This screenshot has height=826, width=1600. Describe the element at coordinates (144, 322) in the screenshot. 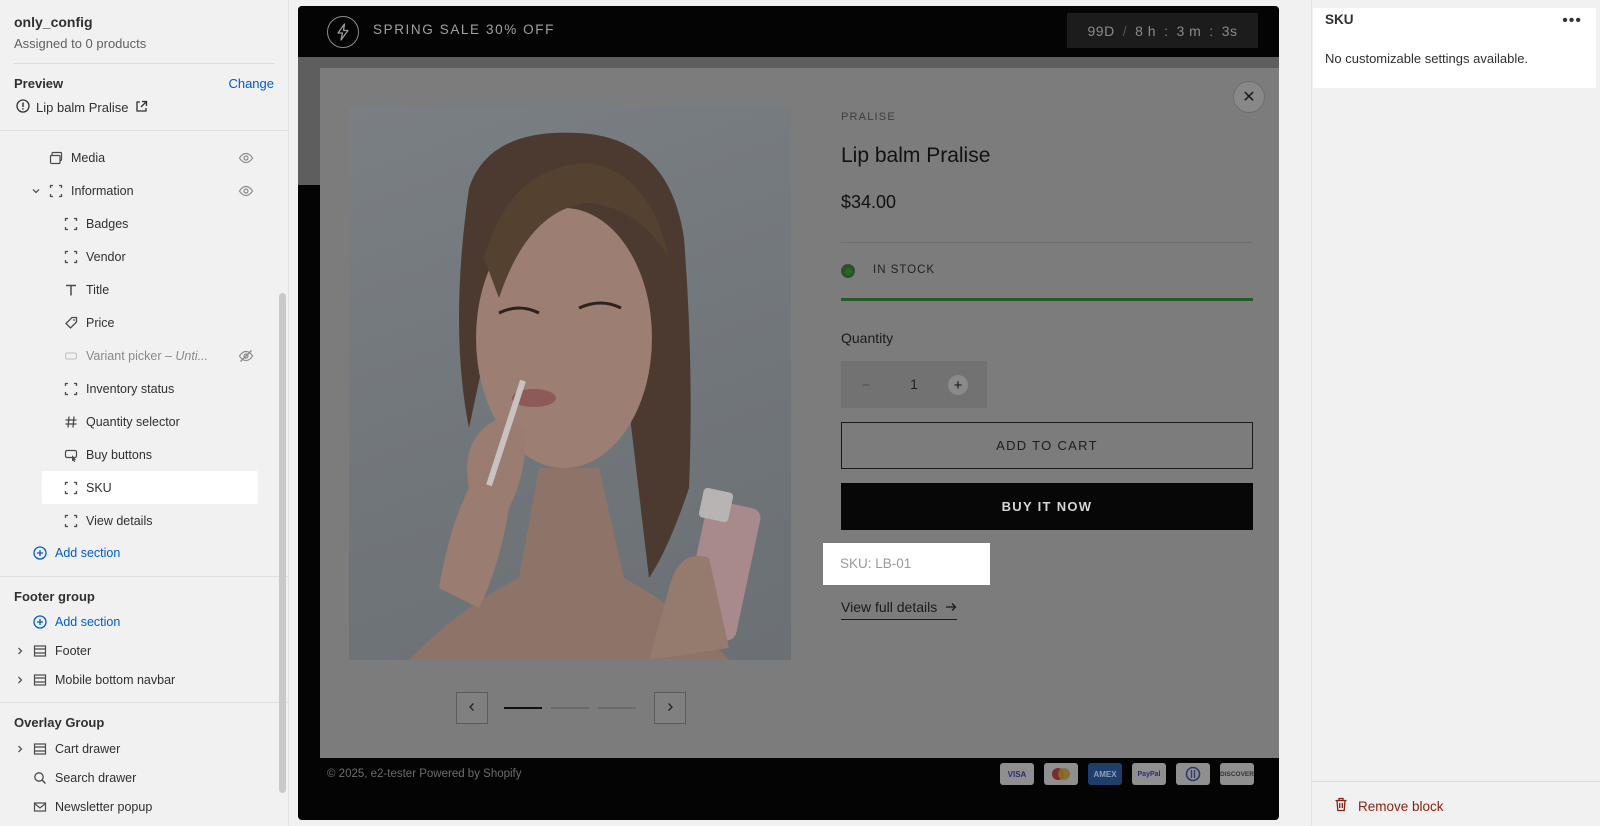

I see `tree-item-price: Price` at that location.